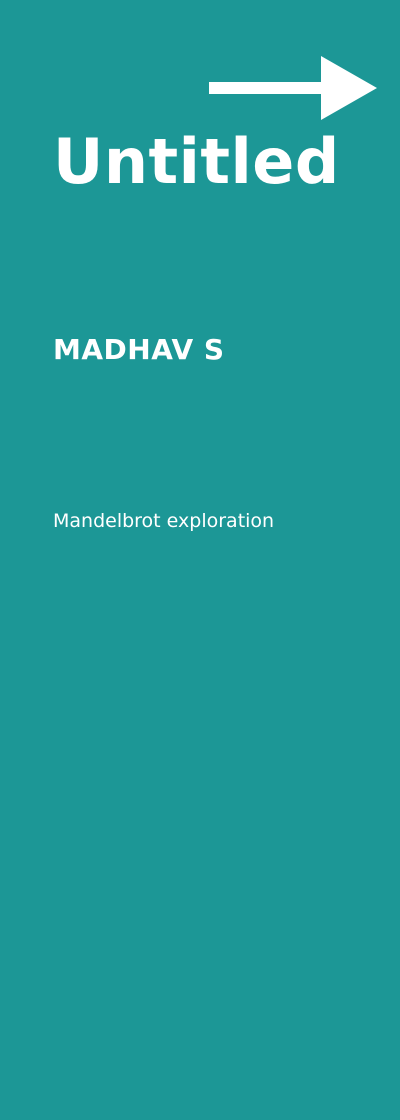  I want to click on author-name: MADHAV S, so click(139, 349).